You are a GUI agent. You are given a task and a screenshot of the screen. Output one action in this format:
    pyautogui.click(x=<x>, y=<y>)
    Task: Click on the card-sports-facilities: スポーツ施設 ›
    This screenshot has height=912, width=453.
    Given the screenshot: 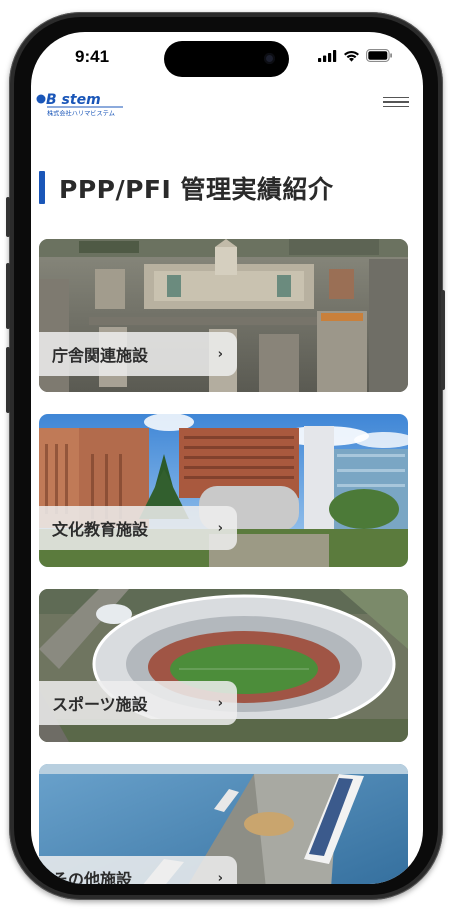 What is the action you would take?
    pyautogui.click(x=223, y=665)
    